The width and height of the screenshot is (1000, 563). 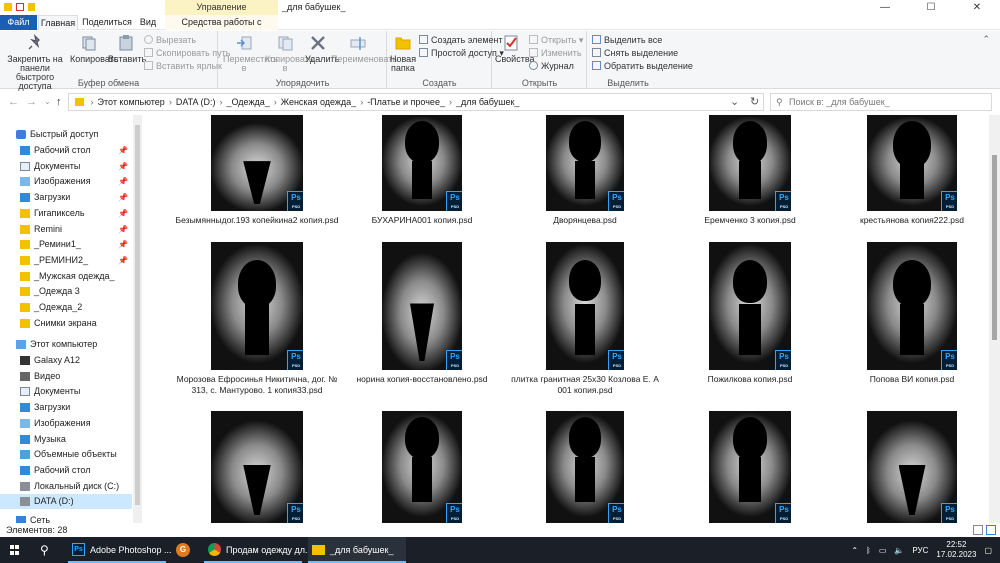 What do you see at coordinates (750, 170) in the screenshot?
I see `file-item: Ps PSD Еремченко 3 копия.psd` at bounding box center [750, 170].